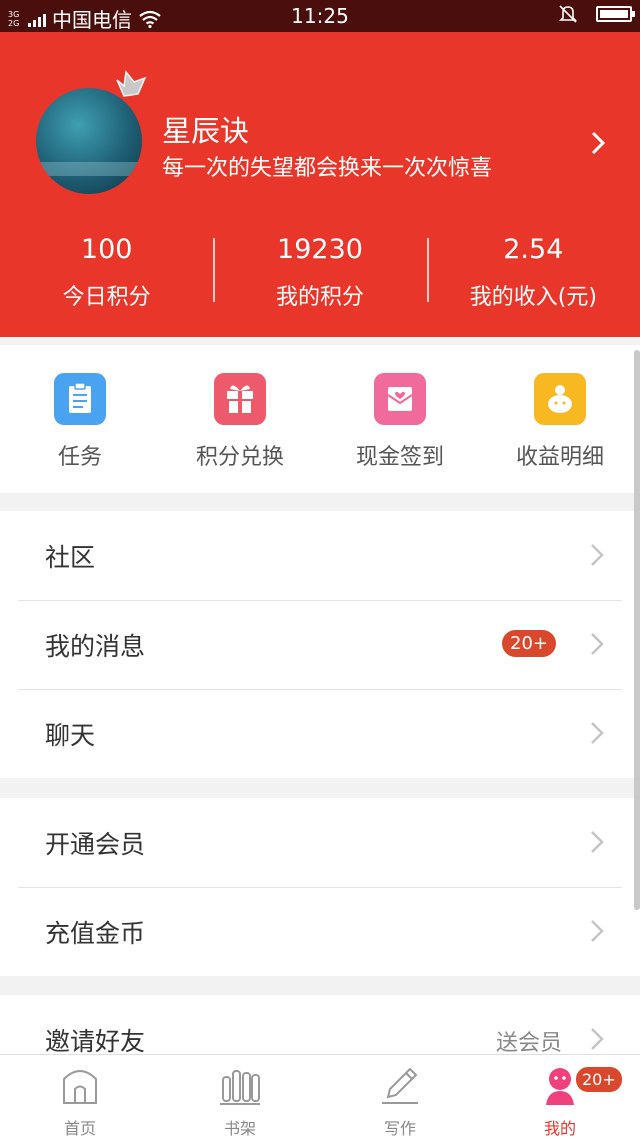  What do you see at coordinates (206, 131) in the screenshot?
I see `username: 星辰诀` at bounding box center [206, 131].